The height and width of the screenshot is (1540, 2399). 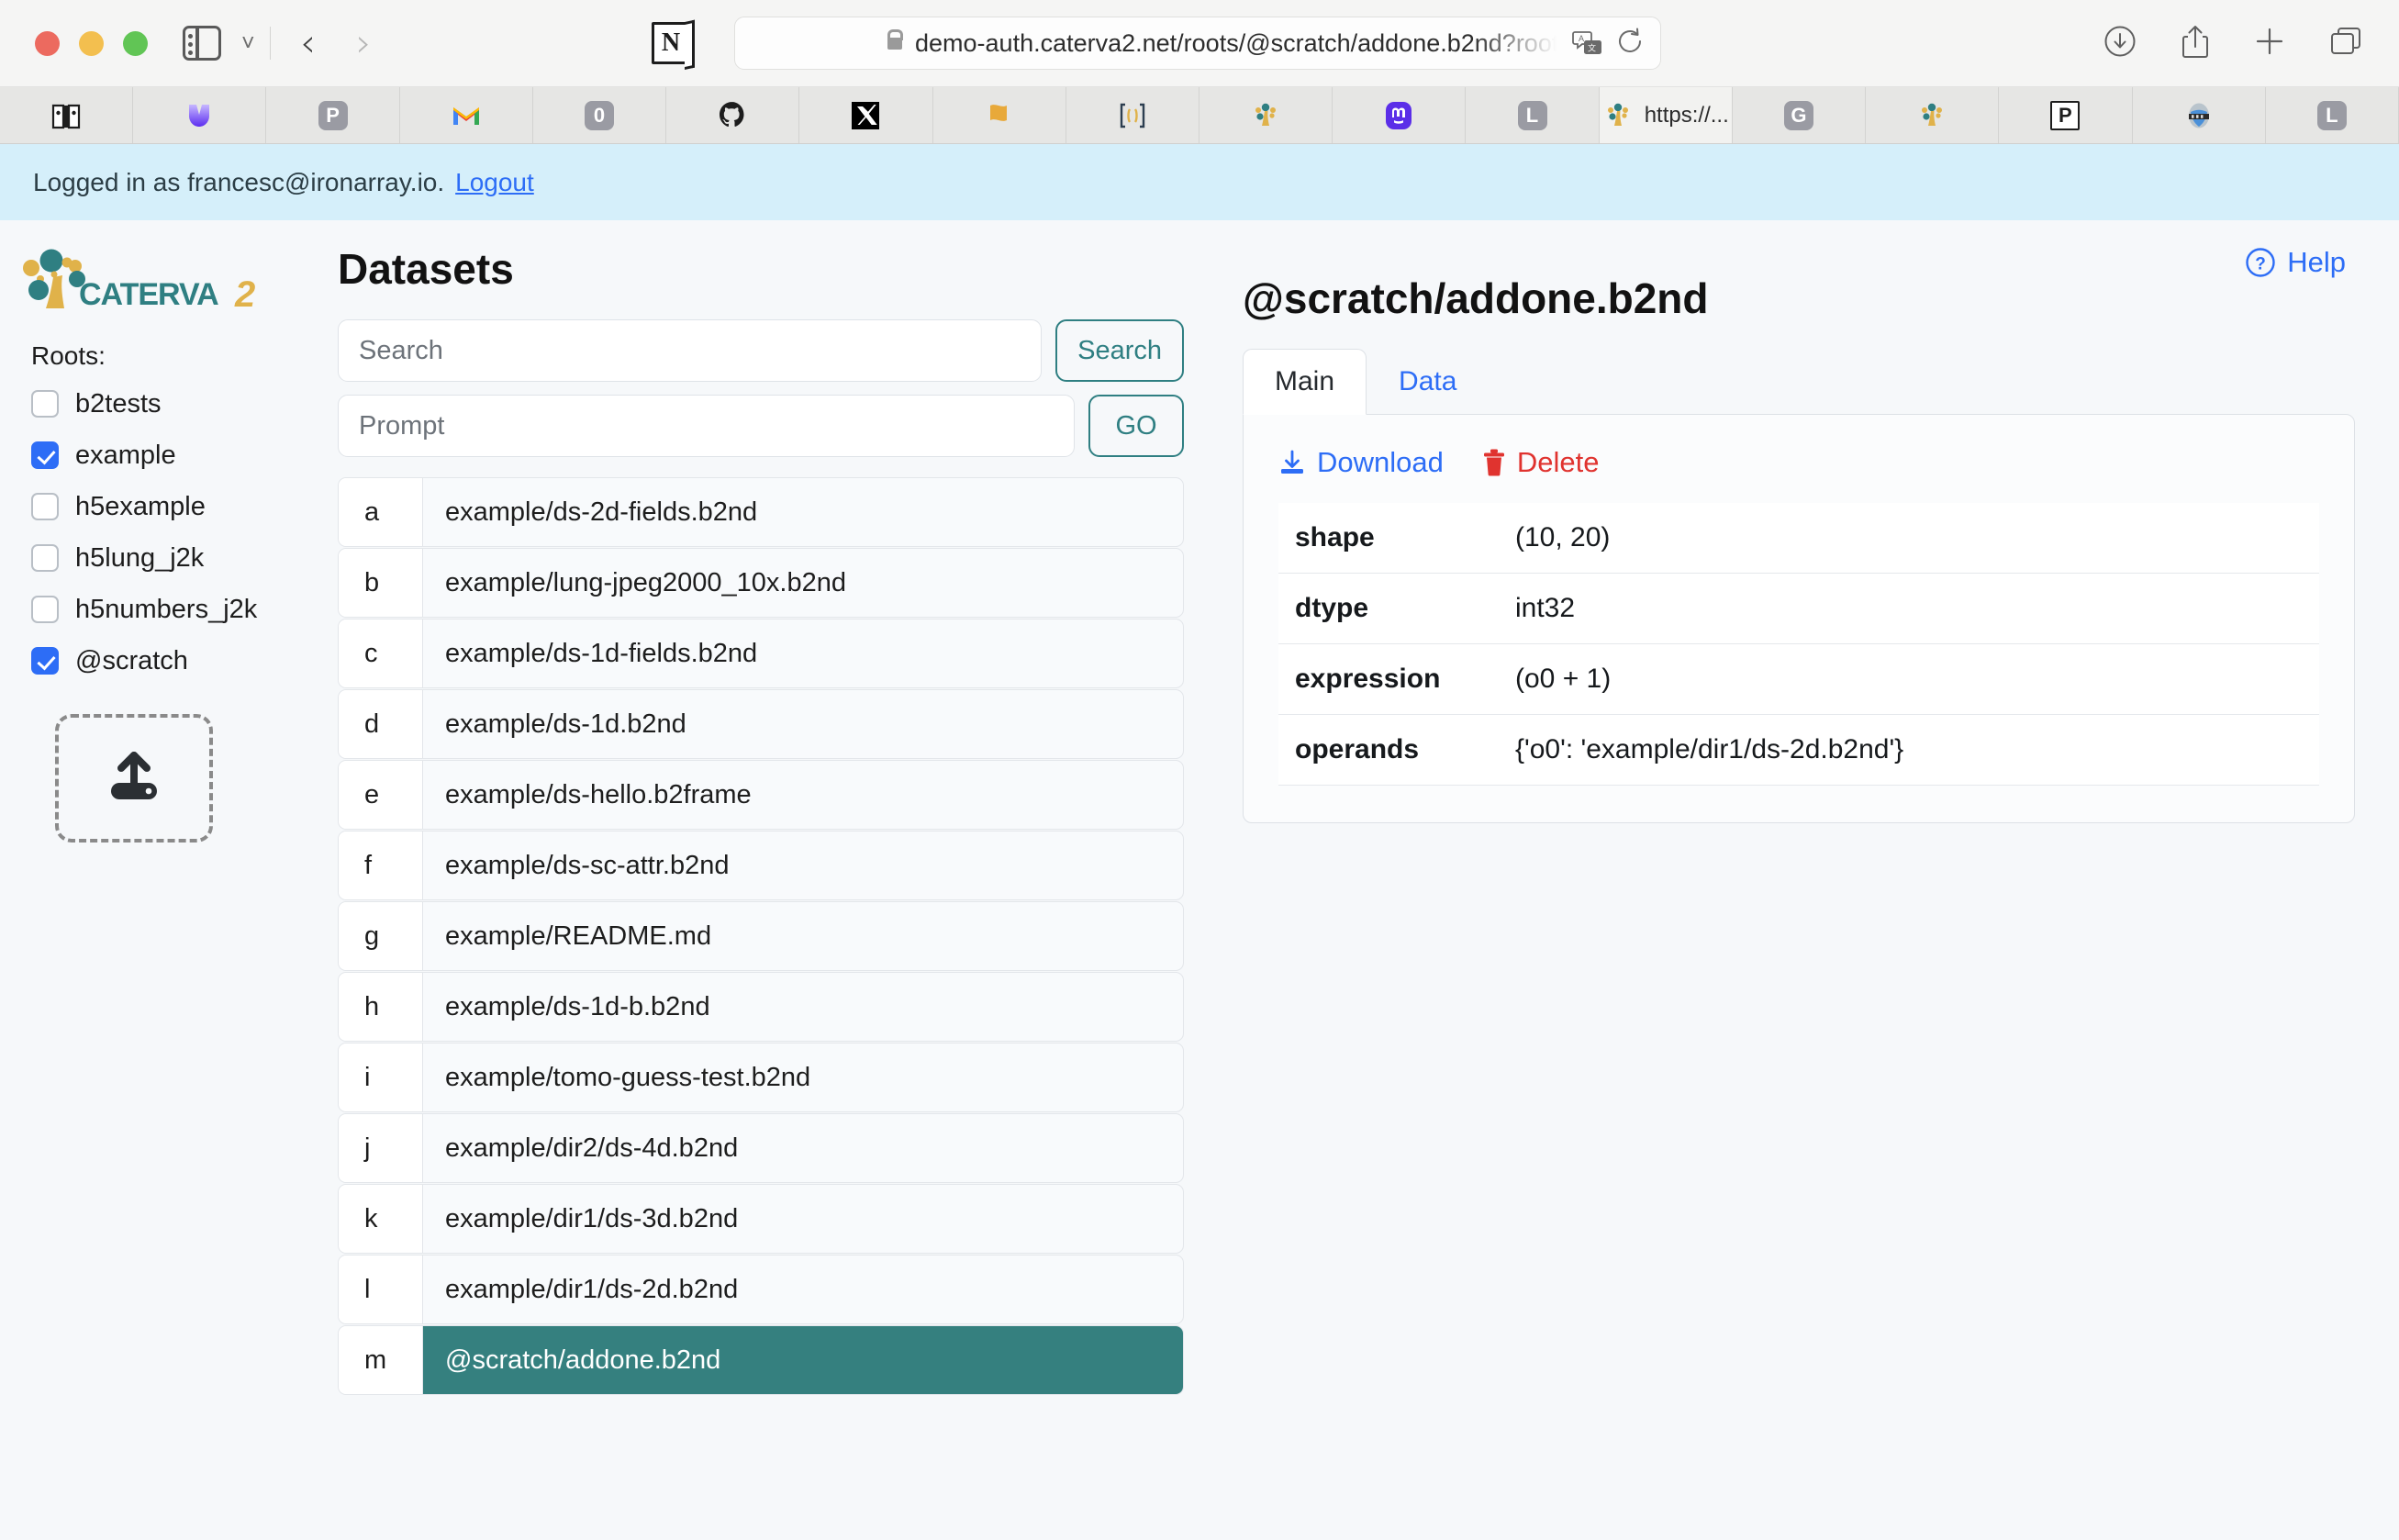 I want to click on login-status-text: Logged in as francesc@ironarray.io., so click(x=239, y=181).